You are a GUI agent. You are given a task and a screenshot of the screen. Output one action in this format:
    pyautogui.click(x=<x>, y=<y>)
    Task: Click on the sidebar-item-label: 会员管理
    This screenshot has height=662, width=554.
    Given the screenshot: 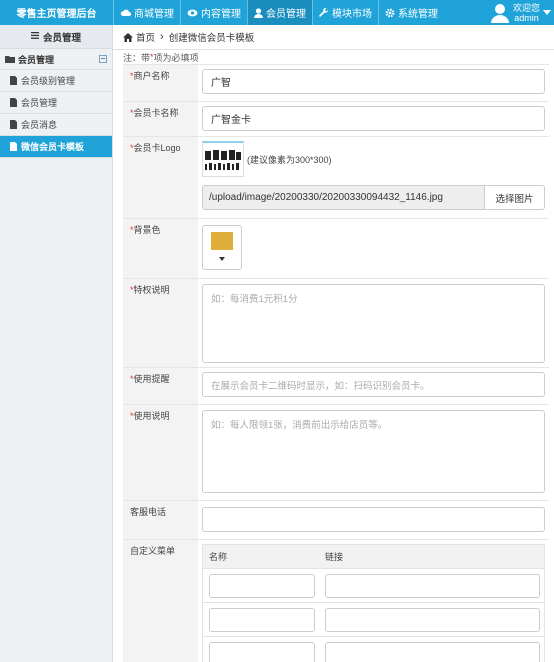 What is the action you would take?
    pyautogui.click(x=39, y=103)
    